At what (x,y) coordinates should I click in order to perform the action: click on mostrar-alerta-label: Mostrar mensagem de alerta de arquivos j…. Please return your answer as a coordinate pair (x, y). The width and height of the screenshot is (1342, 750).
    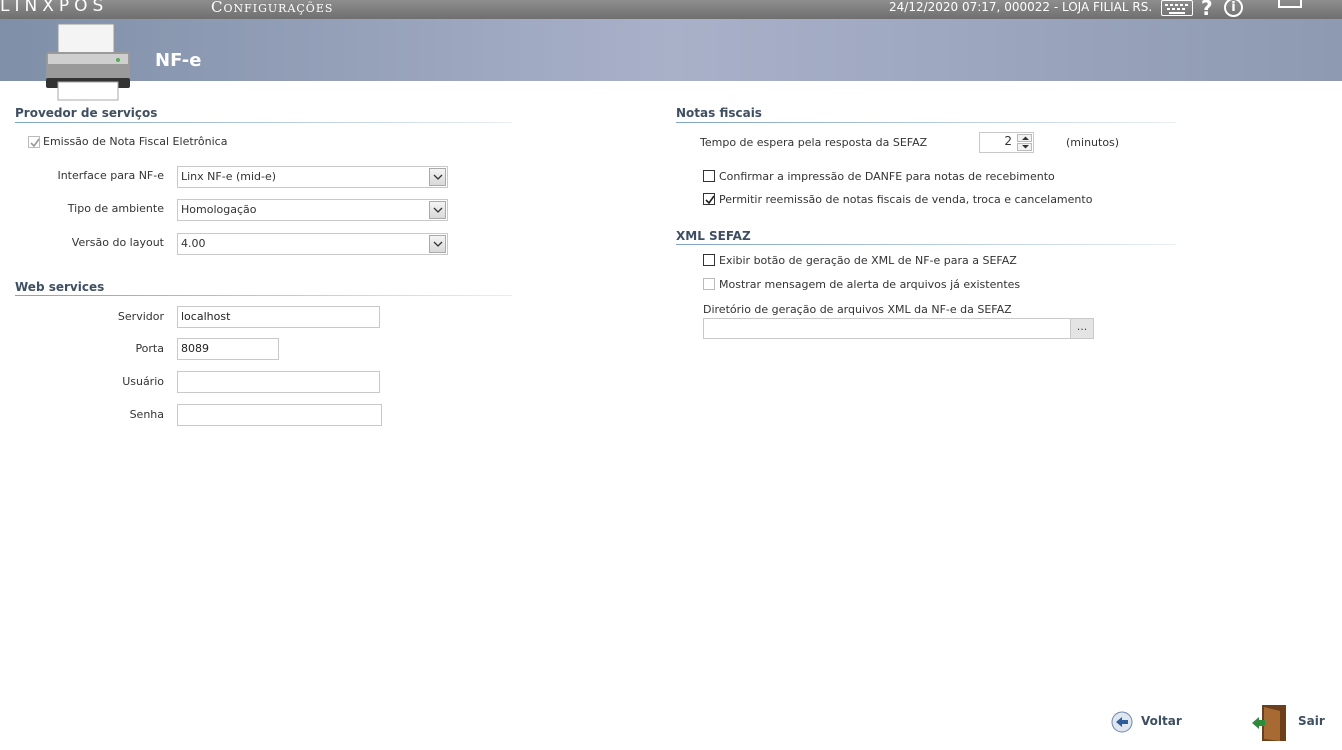
    Looking at the image, I should click on (870, 284).